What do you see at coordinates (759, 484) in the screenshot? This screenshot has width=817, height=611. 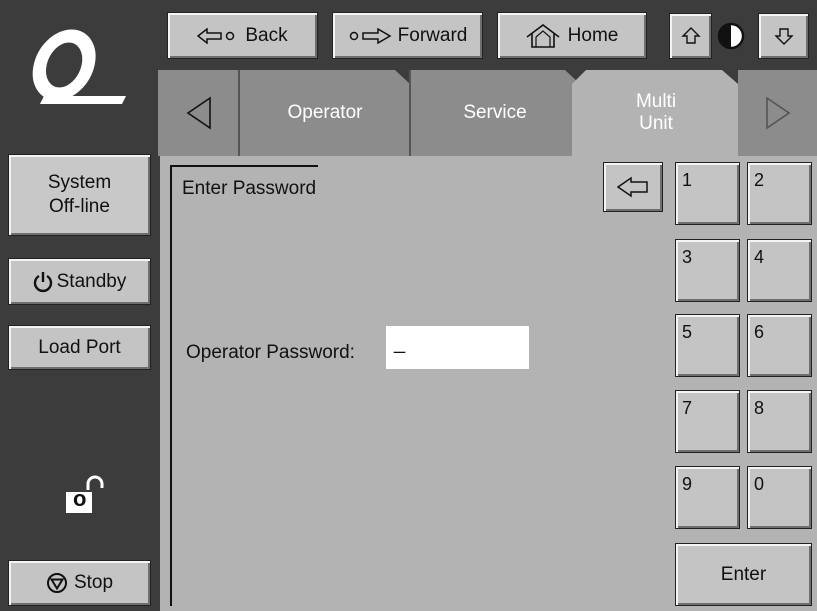 I see `key-0-label: 0` at bounding box center [759, 484].